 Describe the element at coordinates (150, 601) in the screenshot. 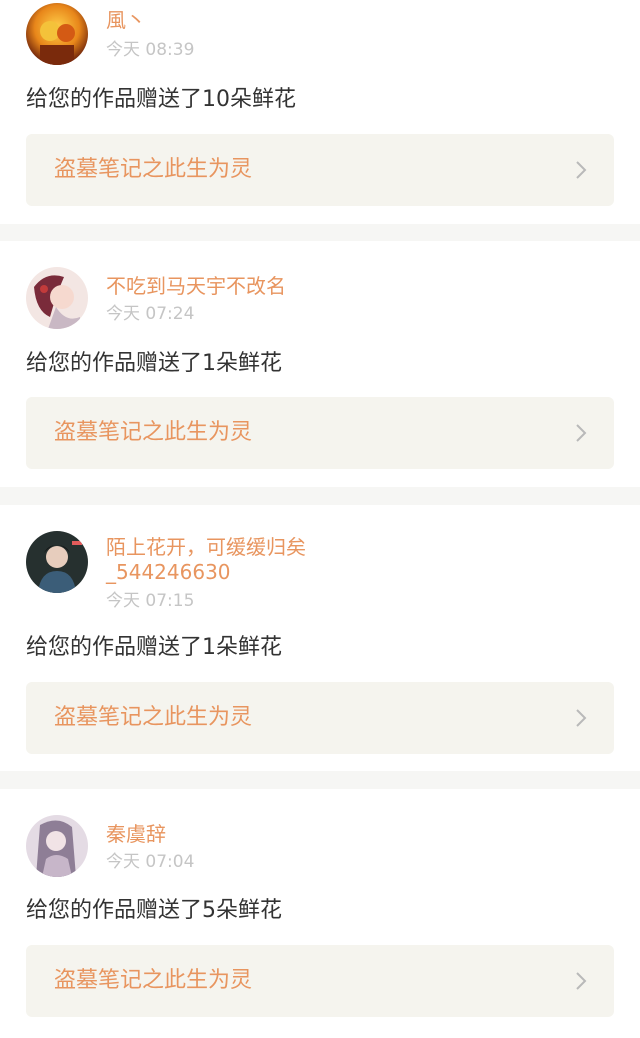

I see `timestamp: 今天 07:15` at that location.